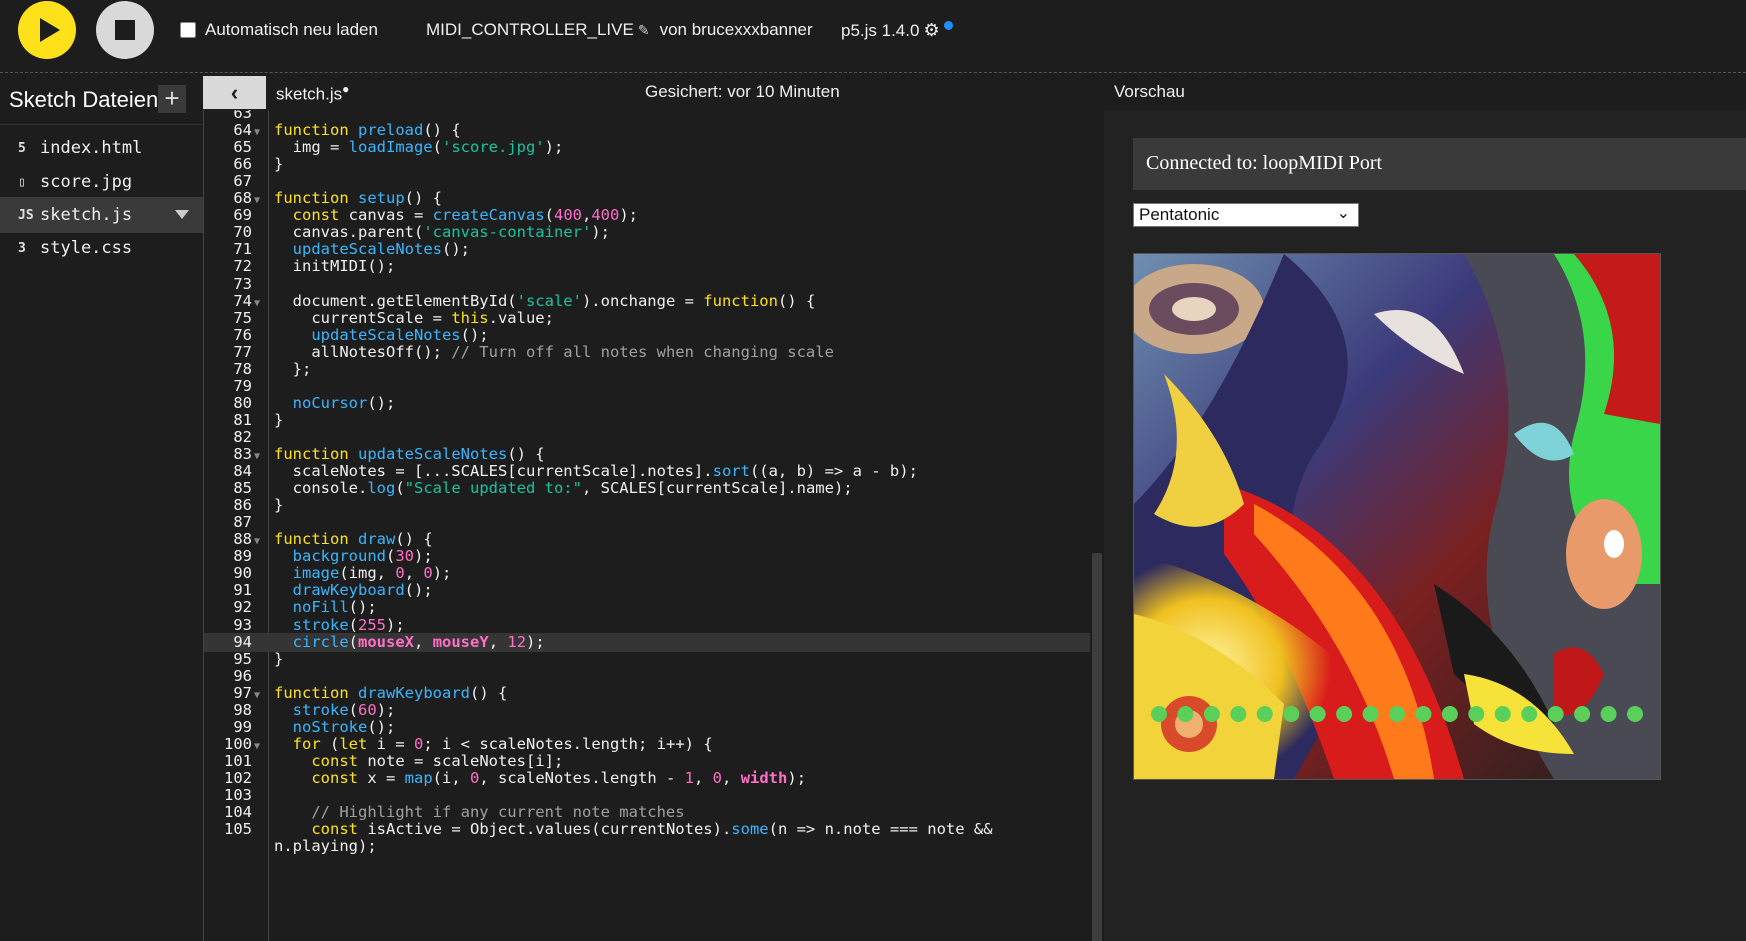 Image resolution: width=1746 pixels, height=941 pixels. What do you see at coordinates (948, 25) in the screenshot?
I see `notification-dot` at bounding box center [948, 25].